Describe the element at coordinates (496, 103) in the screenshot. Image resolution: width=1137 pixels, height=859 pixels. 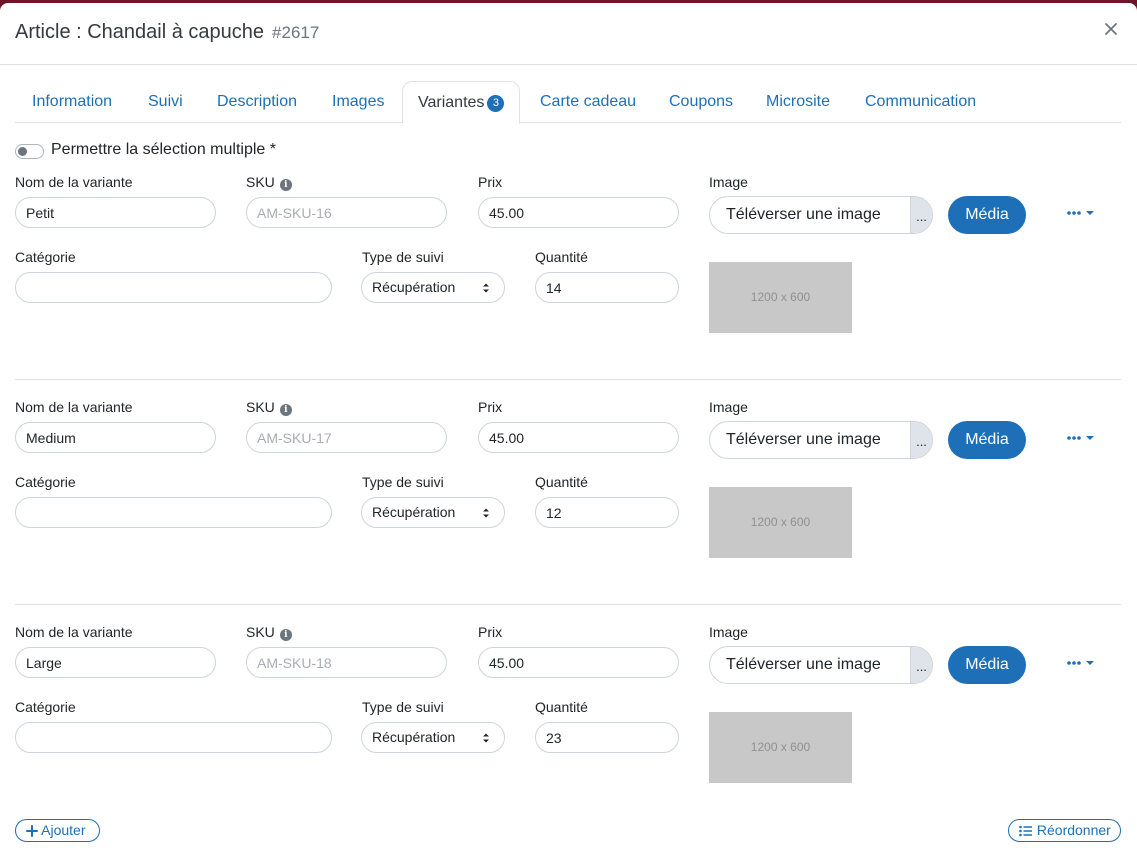
I see `variant-count-badge: 3` at that location.